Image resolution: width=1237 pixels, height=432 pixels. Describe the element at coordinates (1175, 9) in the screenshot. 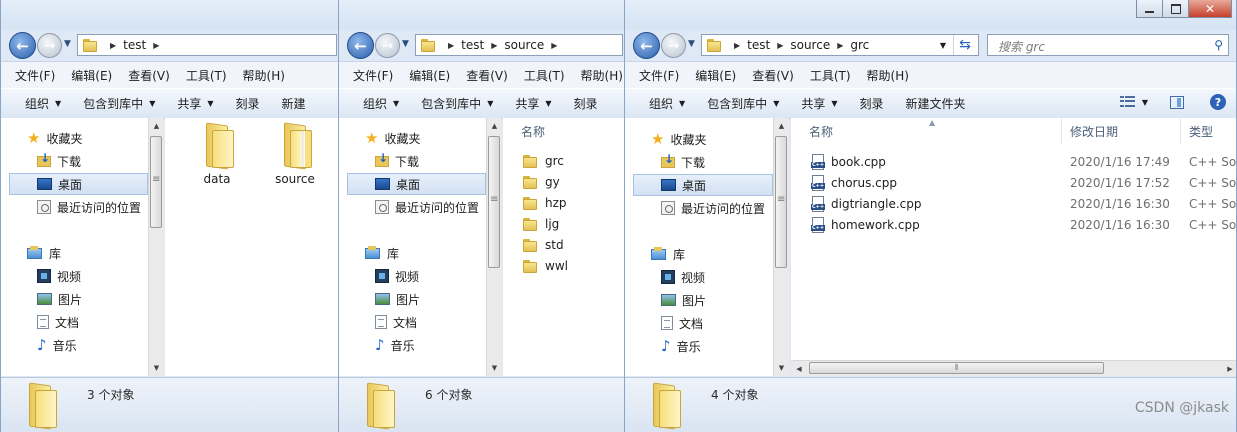

I see `maximize-button` at that location.